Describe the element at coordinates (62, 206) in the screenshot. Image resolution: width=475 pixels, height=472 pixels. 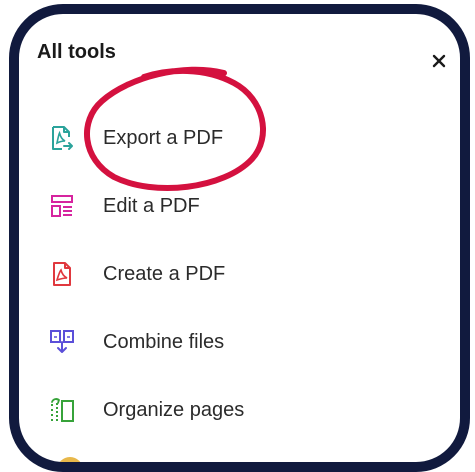
I see `edit-pdf-icon` at that location.